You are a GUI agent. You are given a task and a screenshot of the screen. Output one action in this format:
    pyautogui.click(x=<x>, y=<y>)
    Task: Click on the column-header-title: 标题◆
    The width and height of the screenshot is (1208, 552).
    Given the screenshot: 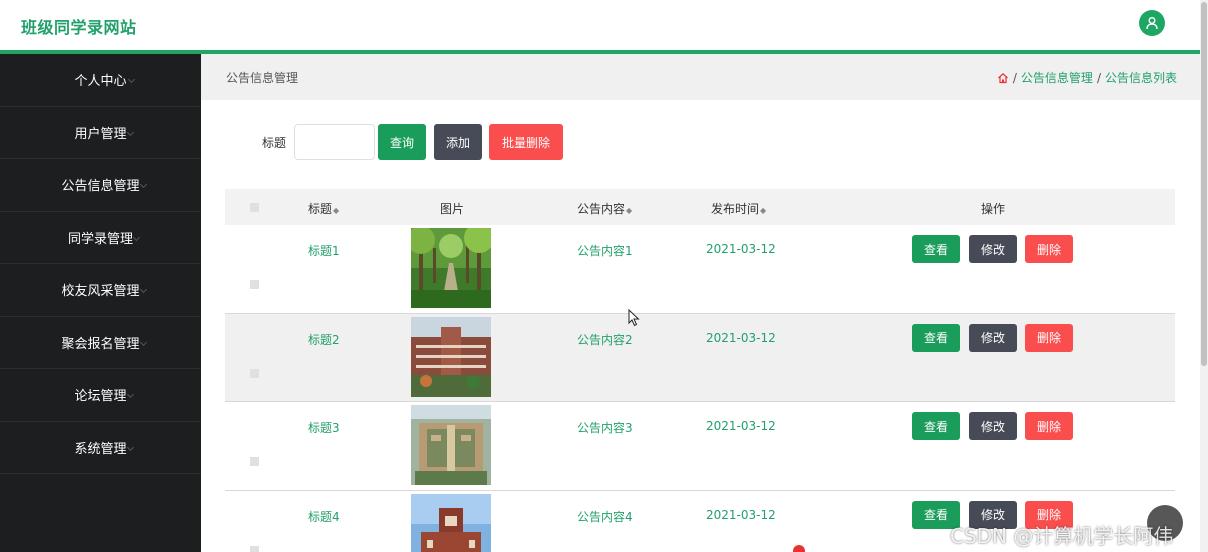 What is the action you would take?
    pyautogui.click(x=323, y=208)
    